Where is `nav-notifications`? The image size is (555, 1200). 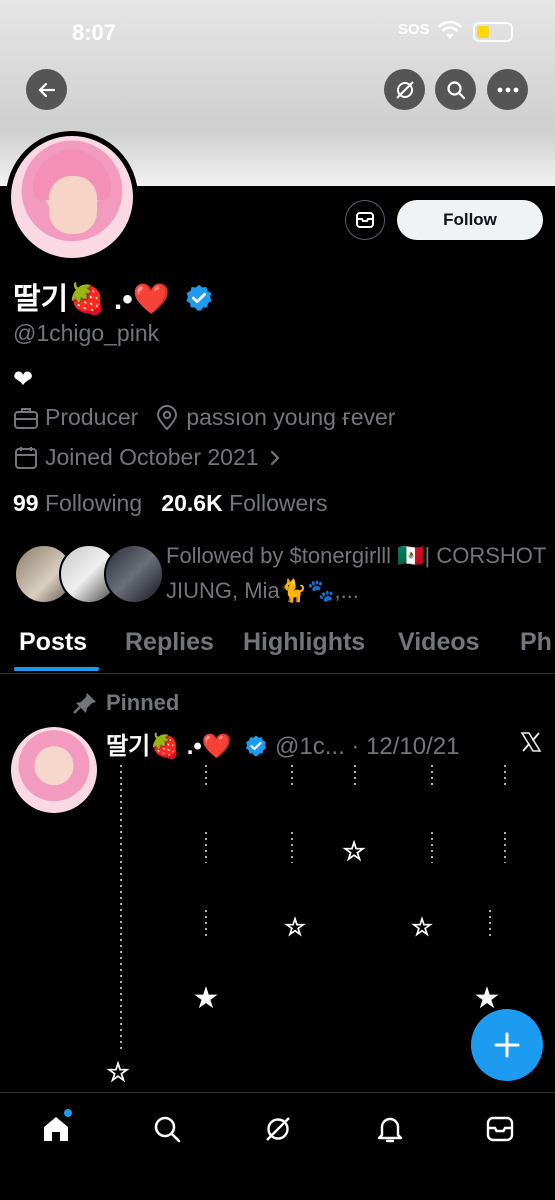 nav-notifications is located at coordinates (390, 1129).